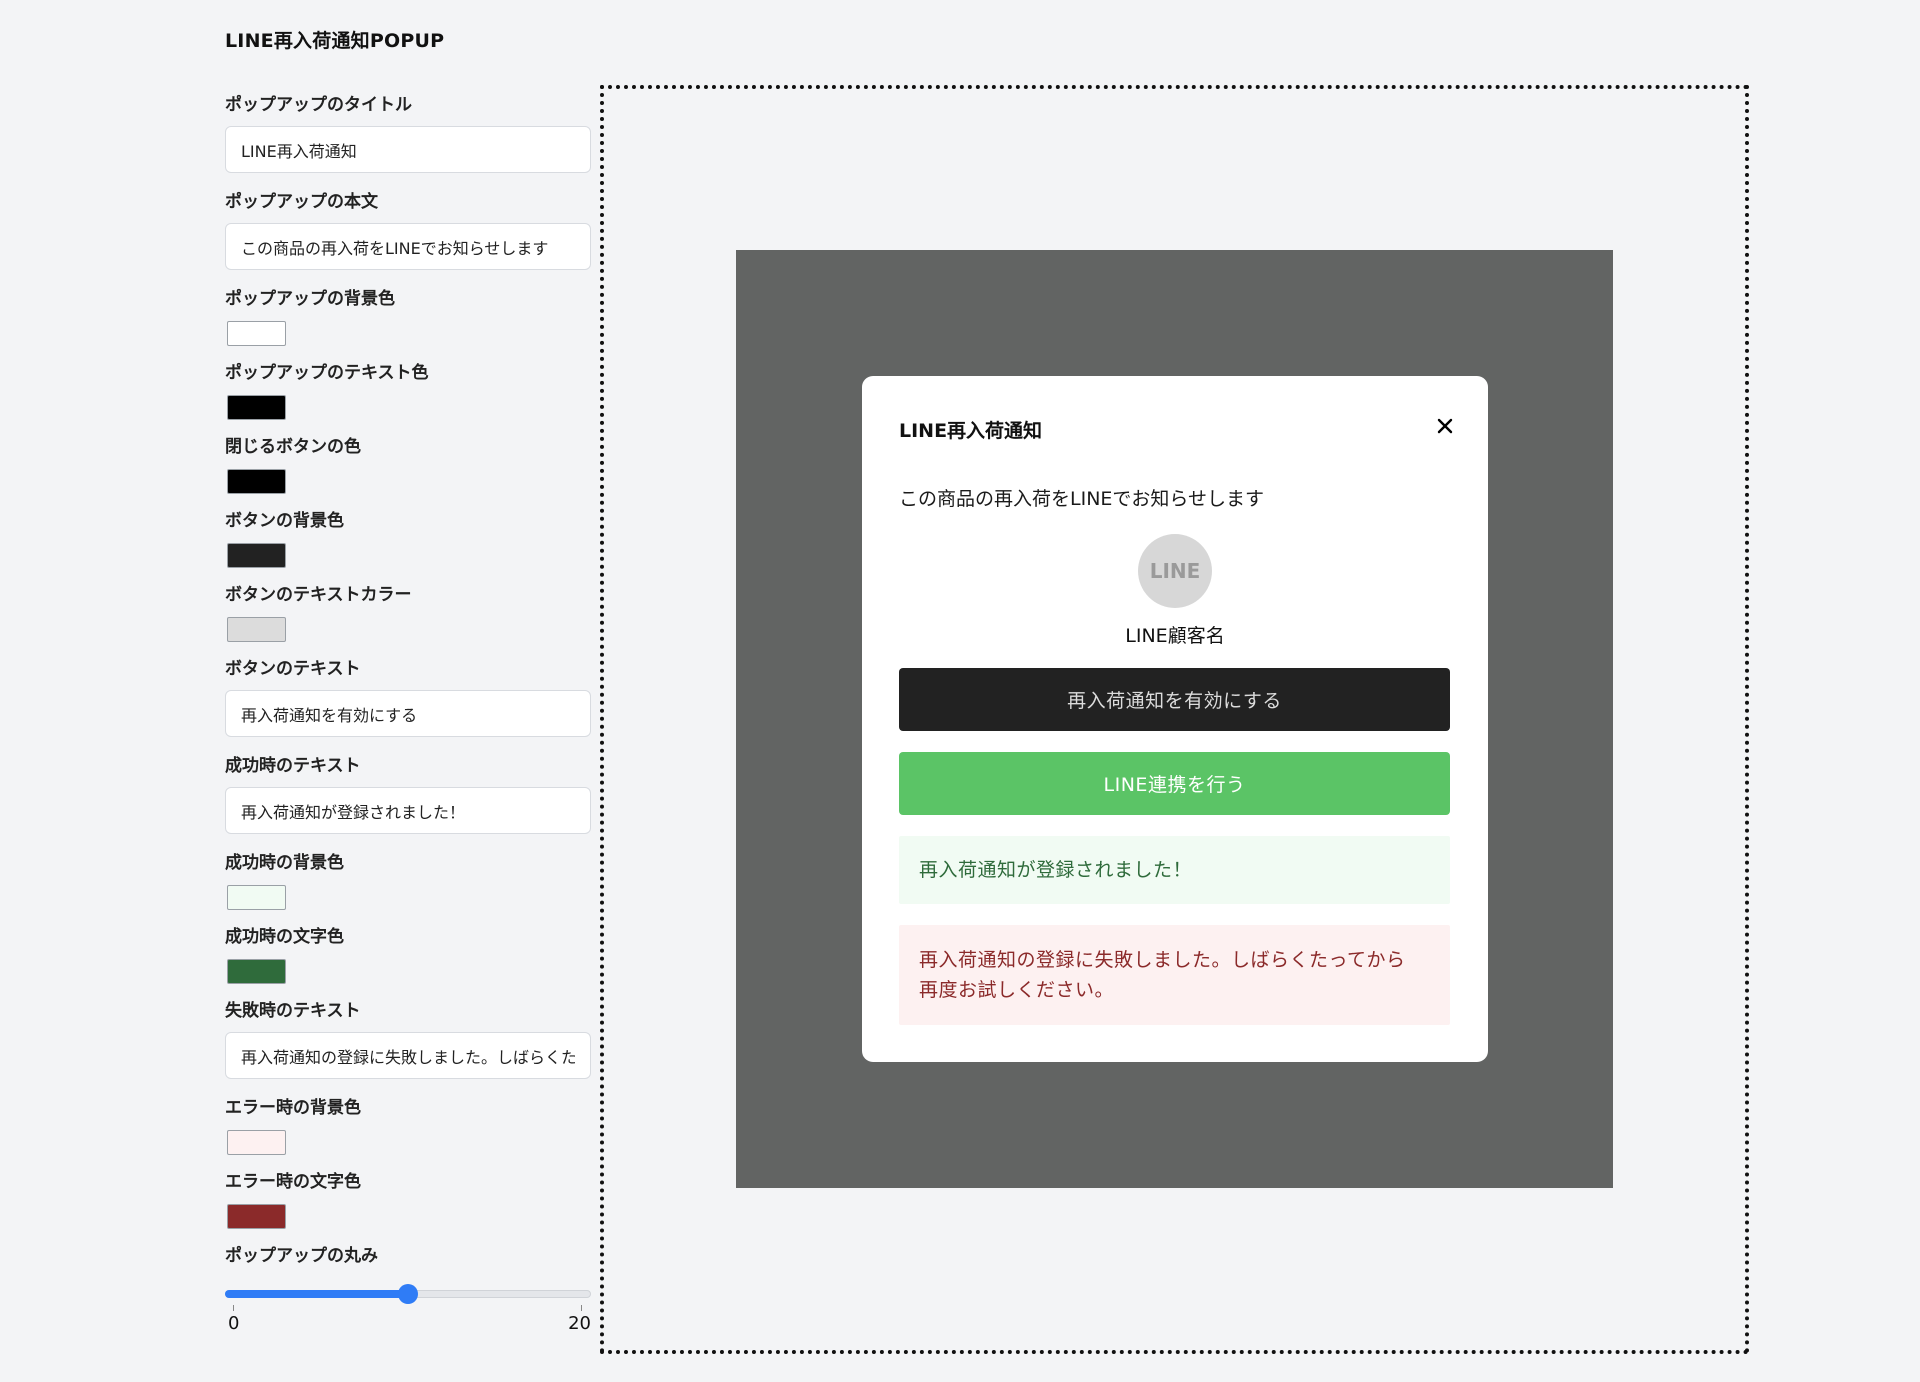 This screenshot has width=1920, height=1382. Describe the element at coordinates (310, 299) in the screenshot. I see `popup-bg-color-label: ポップアップの背景色` at that location.